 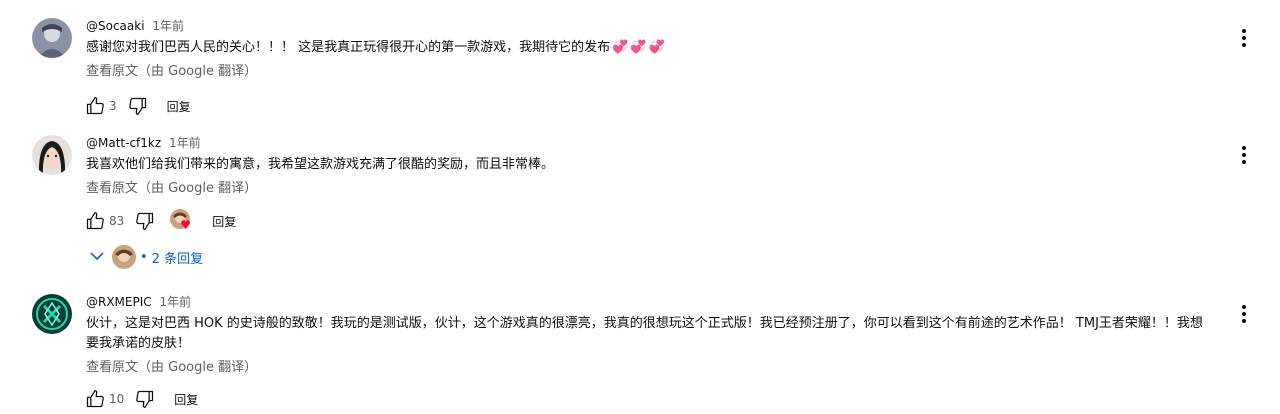 What do you see at coordinates (186, 225) in the screenshot?
I see `creator-heart-icon: ♥` at bounding box center [186, 225].